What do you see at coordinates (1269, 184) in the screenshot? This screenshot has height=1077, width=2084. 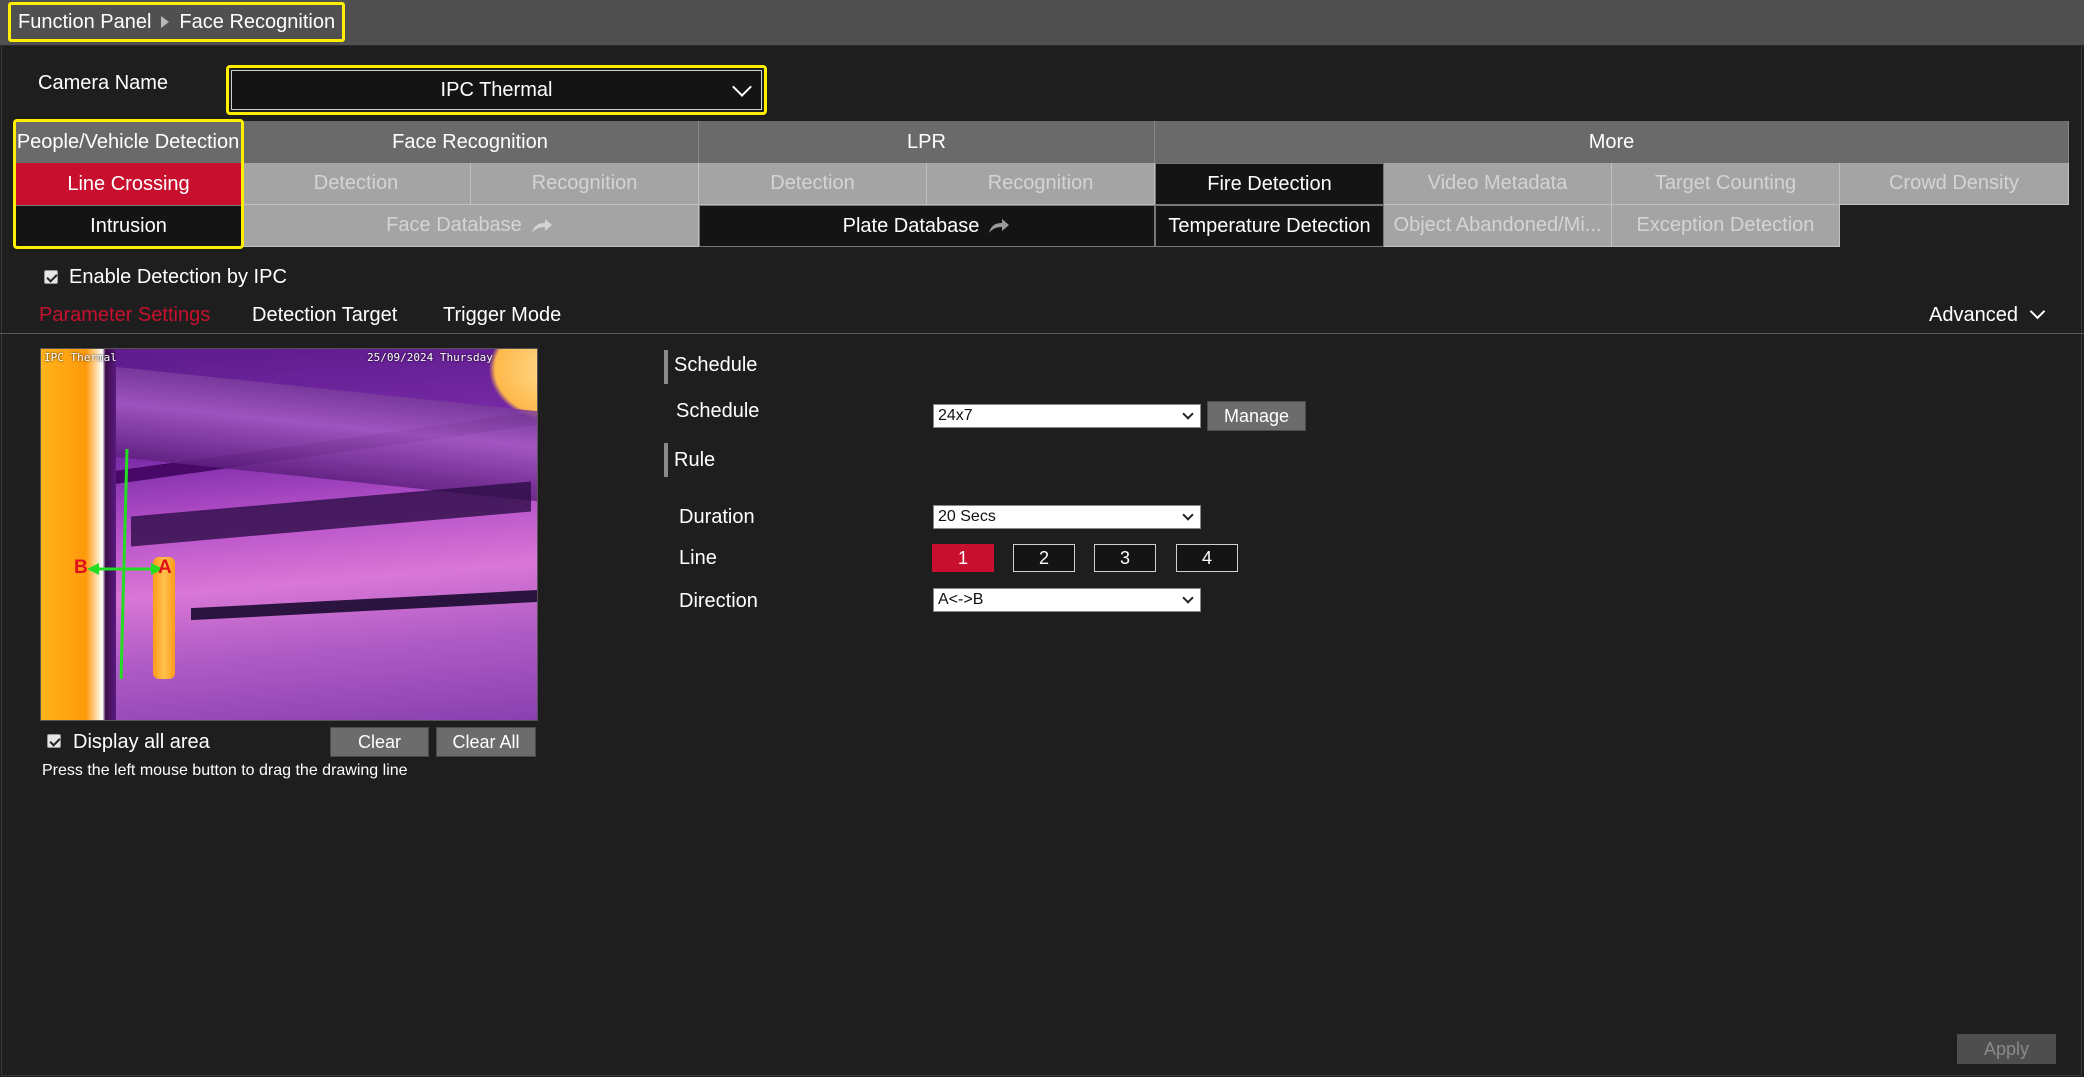 I see `tab-fire-detection: Fire Detection` at bounding box center [1269, 184].